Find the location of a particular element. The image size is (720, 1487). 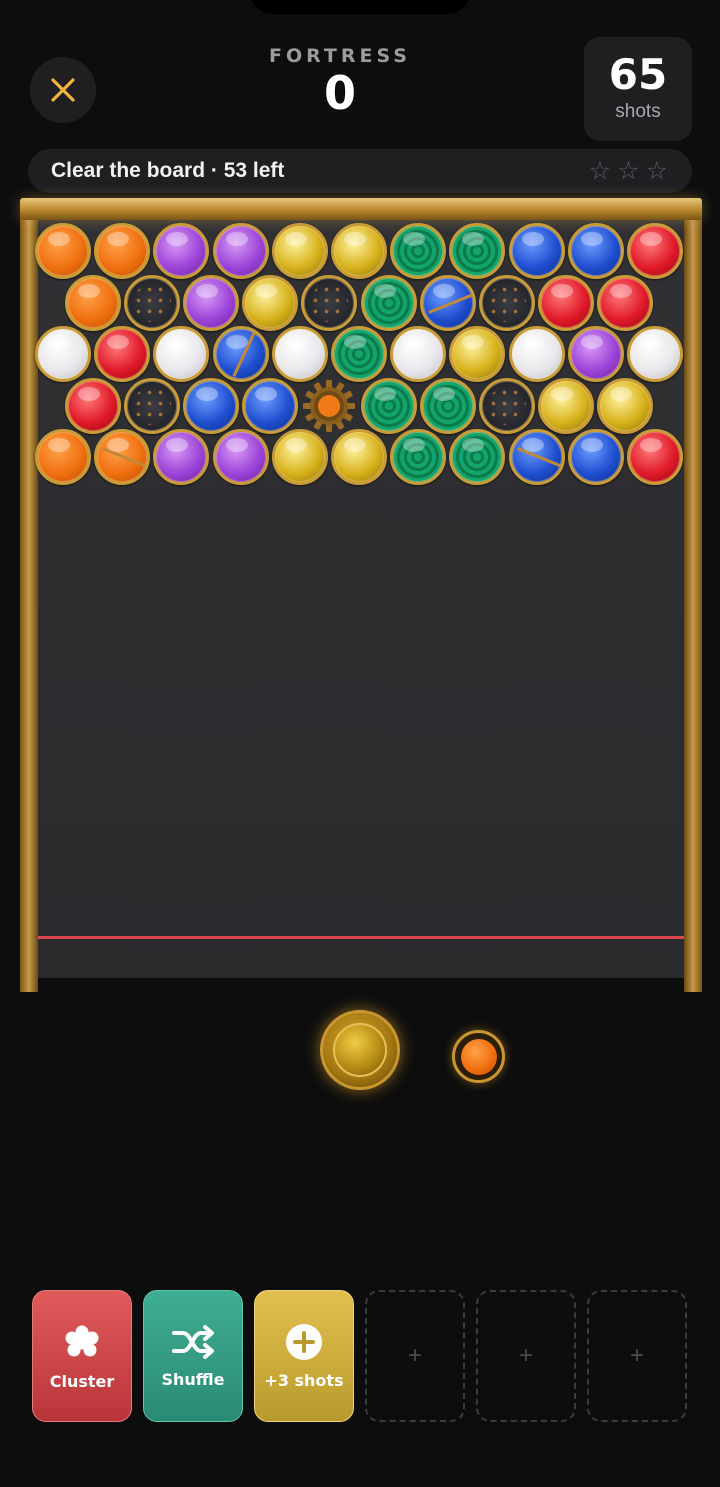

next-bubble is located at coordinates (478, 1056).